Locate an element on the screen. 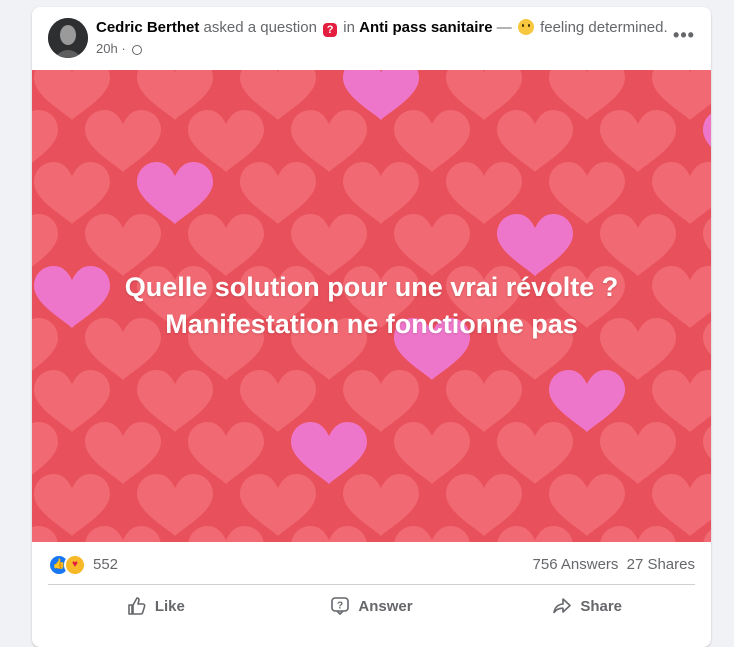  timestamp: 20h is located at coordinates (107, 48).